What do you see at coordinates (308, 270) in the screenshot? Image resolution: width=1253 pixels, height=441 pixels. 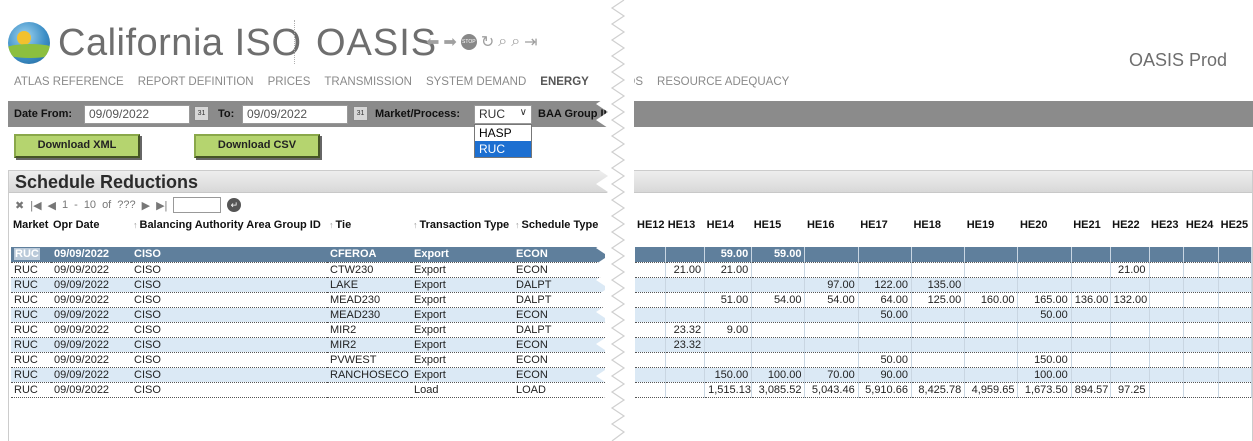 I see `table-row: RUC 09/09/2022 CISO CTW230 Export ECON` at bounding box center [308, 270].